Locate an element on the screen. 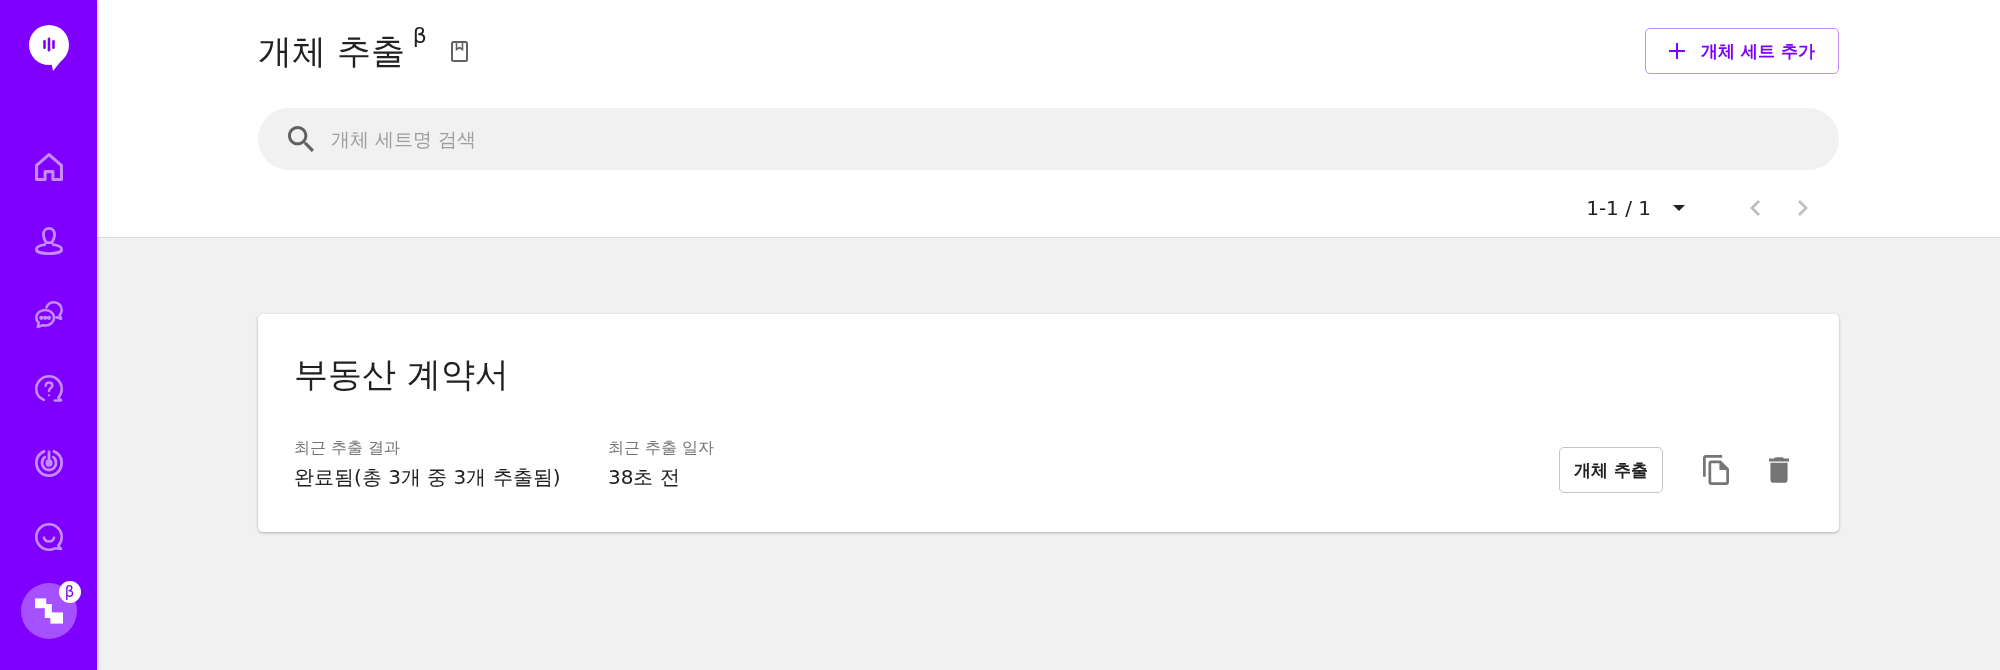  plus-icon is located at coordinates (1677, 51).